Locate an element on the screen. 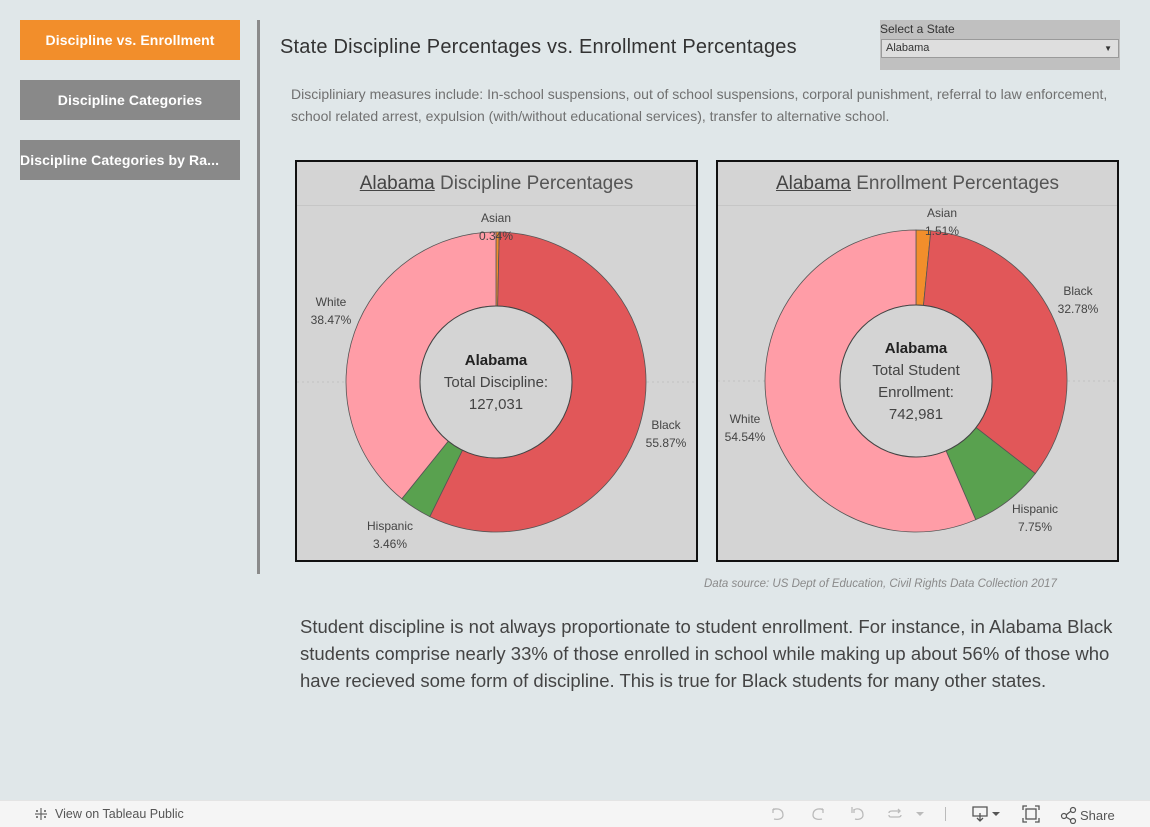 Image resolution: width=1150 pixels, height=827 pixels. label-hispanic-value: 3.46% is located at coordinates (390, 544).